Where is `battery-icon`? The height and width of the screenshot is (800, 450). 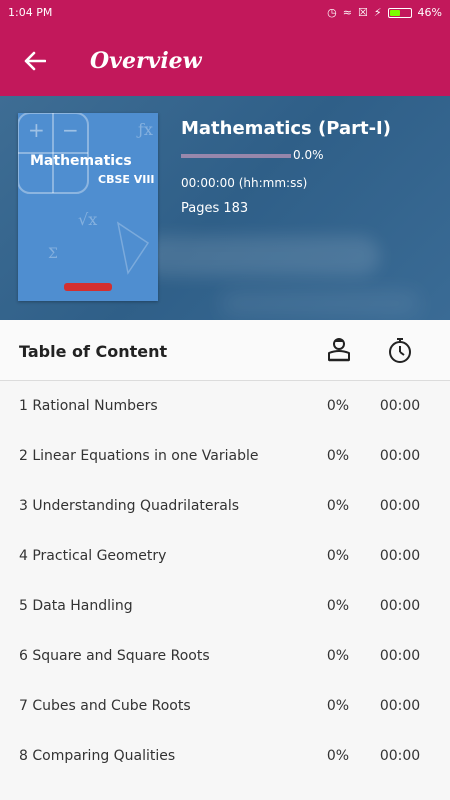 battery-icon is located at coordinates (399, 12).